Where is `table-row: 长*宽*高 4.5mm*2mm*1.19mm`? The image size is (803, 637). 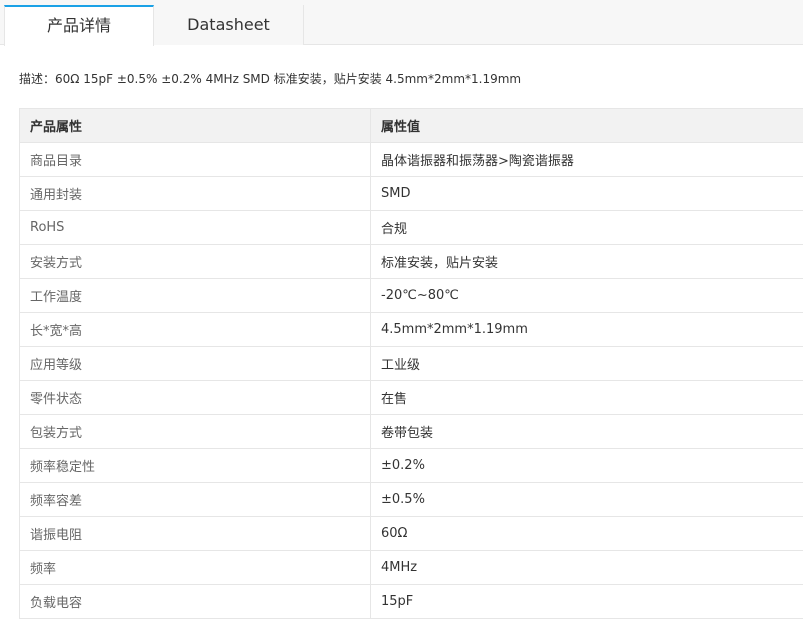
table-row: 长*宽*高 4.5mm*2mm*1.19mm is located at coordinates (411, 329).